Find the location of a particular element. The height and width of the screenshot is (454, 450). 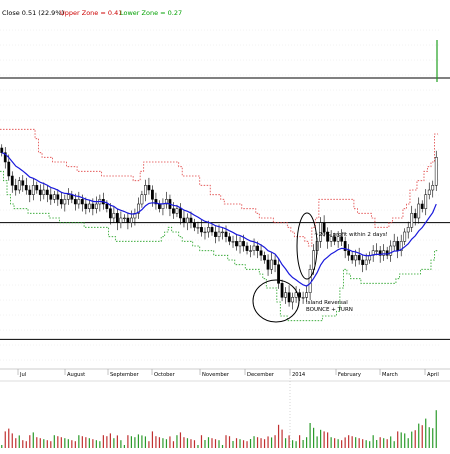

header-lower-zone-label: Lower Zone = 0.27 is located at coordinates (151, 13).